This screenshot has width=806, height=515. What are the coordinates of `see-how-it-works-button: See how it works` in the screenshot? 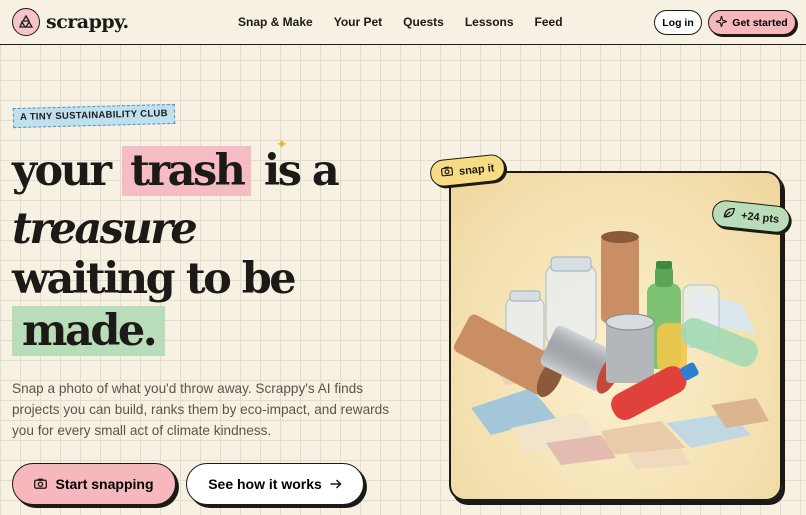 It's located at (275, 484).